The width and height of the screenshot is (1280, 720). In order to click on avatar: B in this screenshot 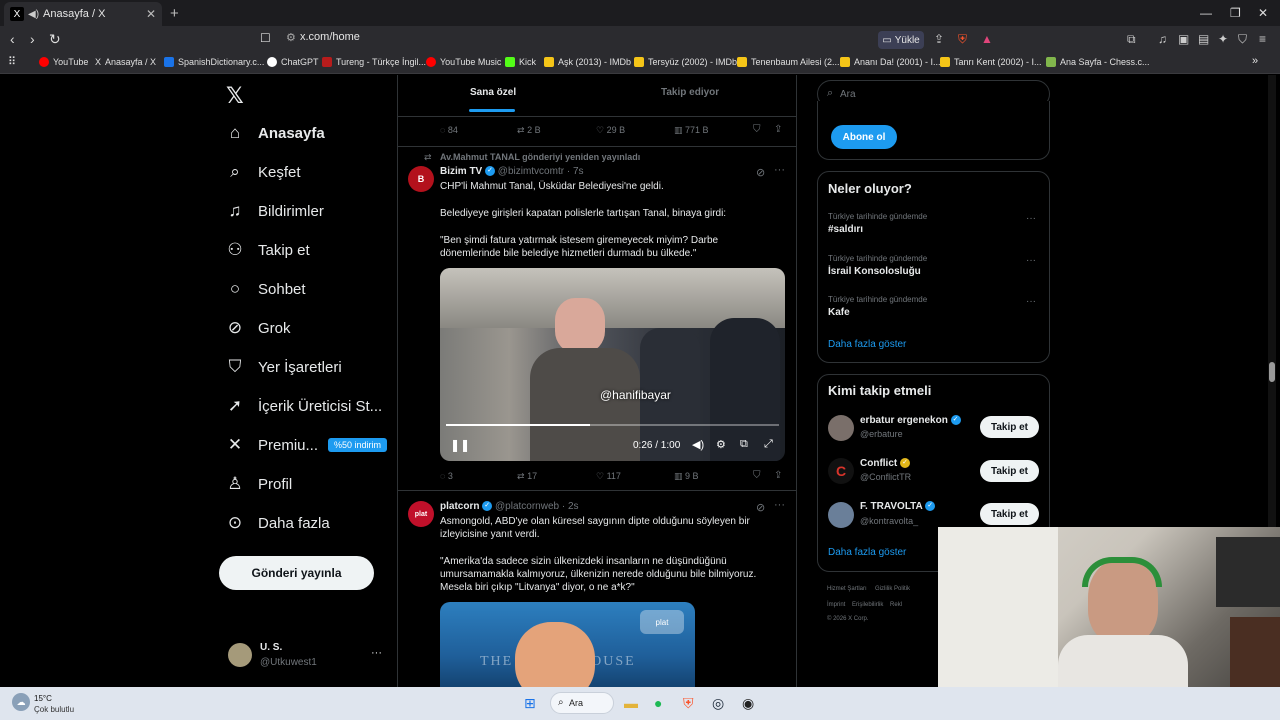, I will do `click(421, 179)`.